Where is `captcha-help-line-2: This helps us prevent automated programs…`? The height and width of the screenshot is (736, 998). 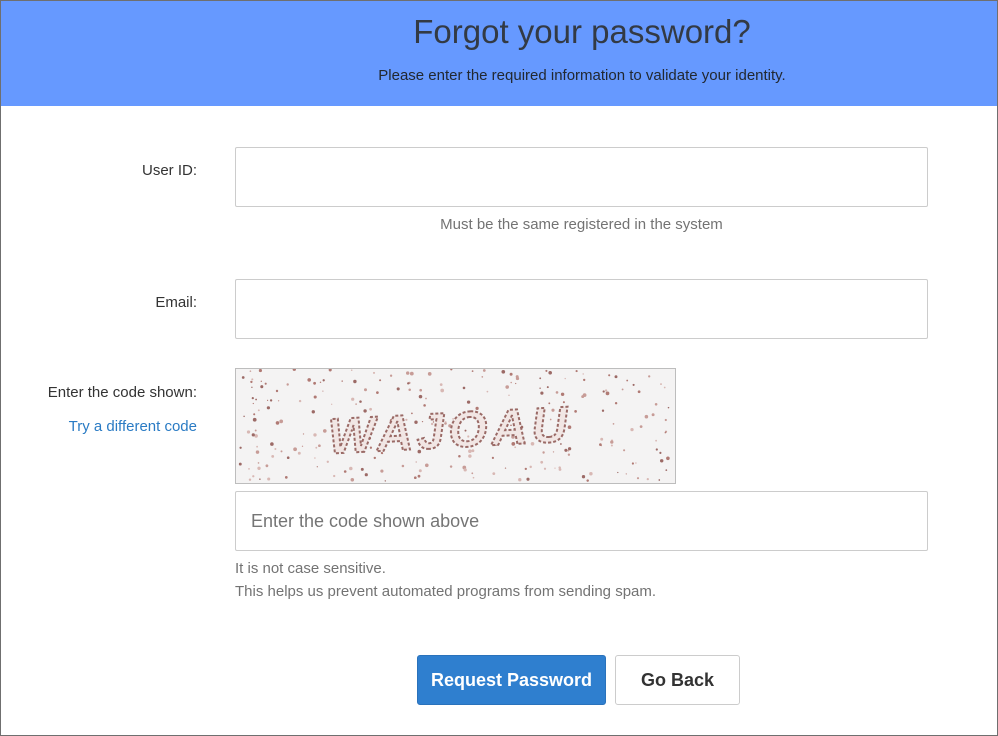
captcha-help-line-2: This helps us prevent automated programs… is located at coordinates (446, 591).